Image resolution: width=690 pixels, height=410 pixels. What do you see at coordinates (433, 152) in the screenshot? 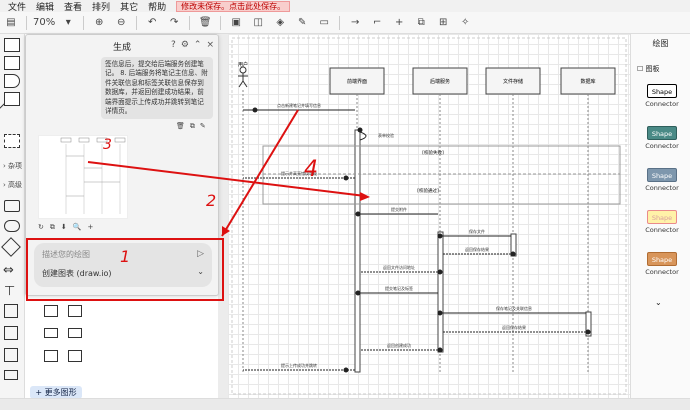
I see `alt-fail-label: [校验失败]` at bounding box center [433, 152].